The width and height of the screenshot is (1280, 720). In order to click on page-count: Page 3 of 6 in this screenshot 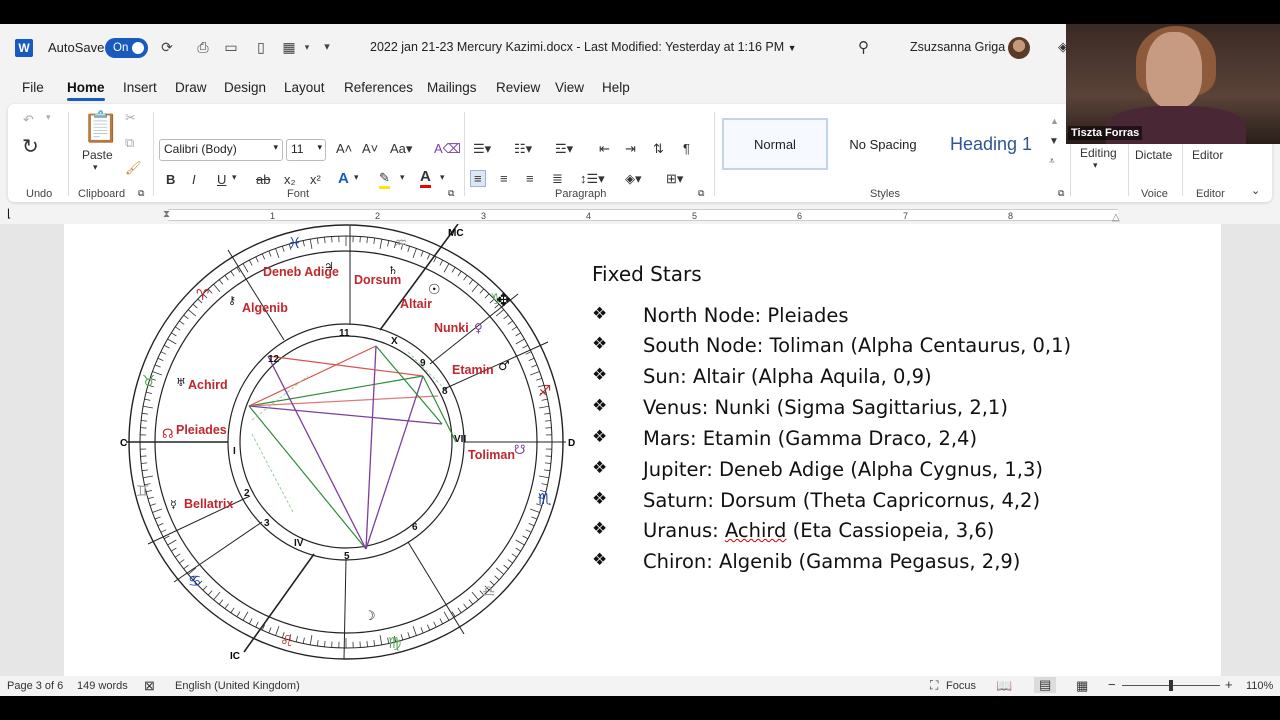, I will do `click(35, 686)`.